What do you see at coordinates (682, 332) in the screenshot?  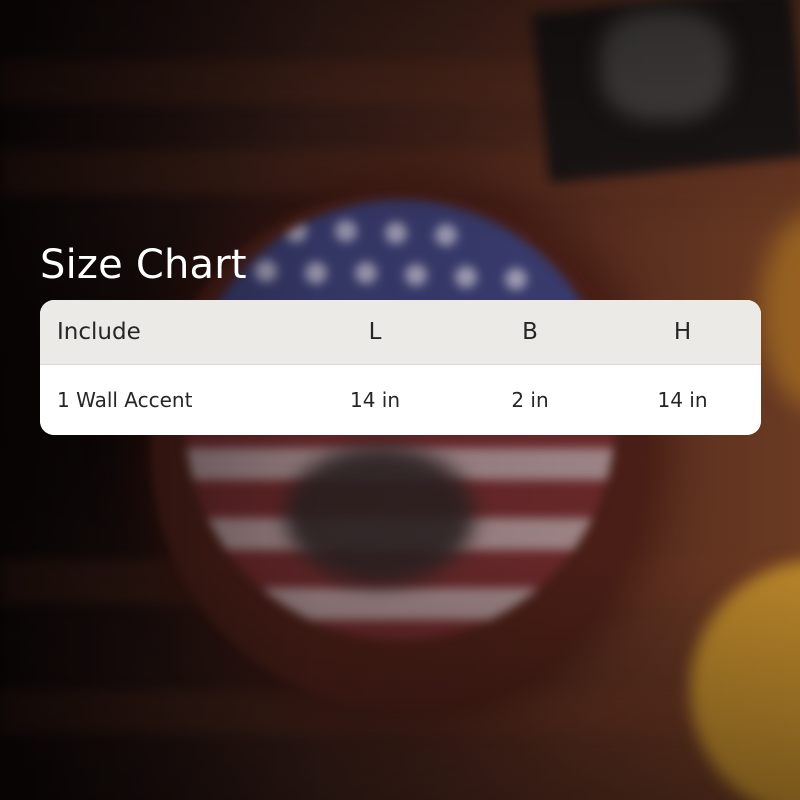 I see `header-height: H` at bounding box center [682, 332].